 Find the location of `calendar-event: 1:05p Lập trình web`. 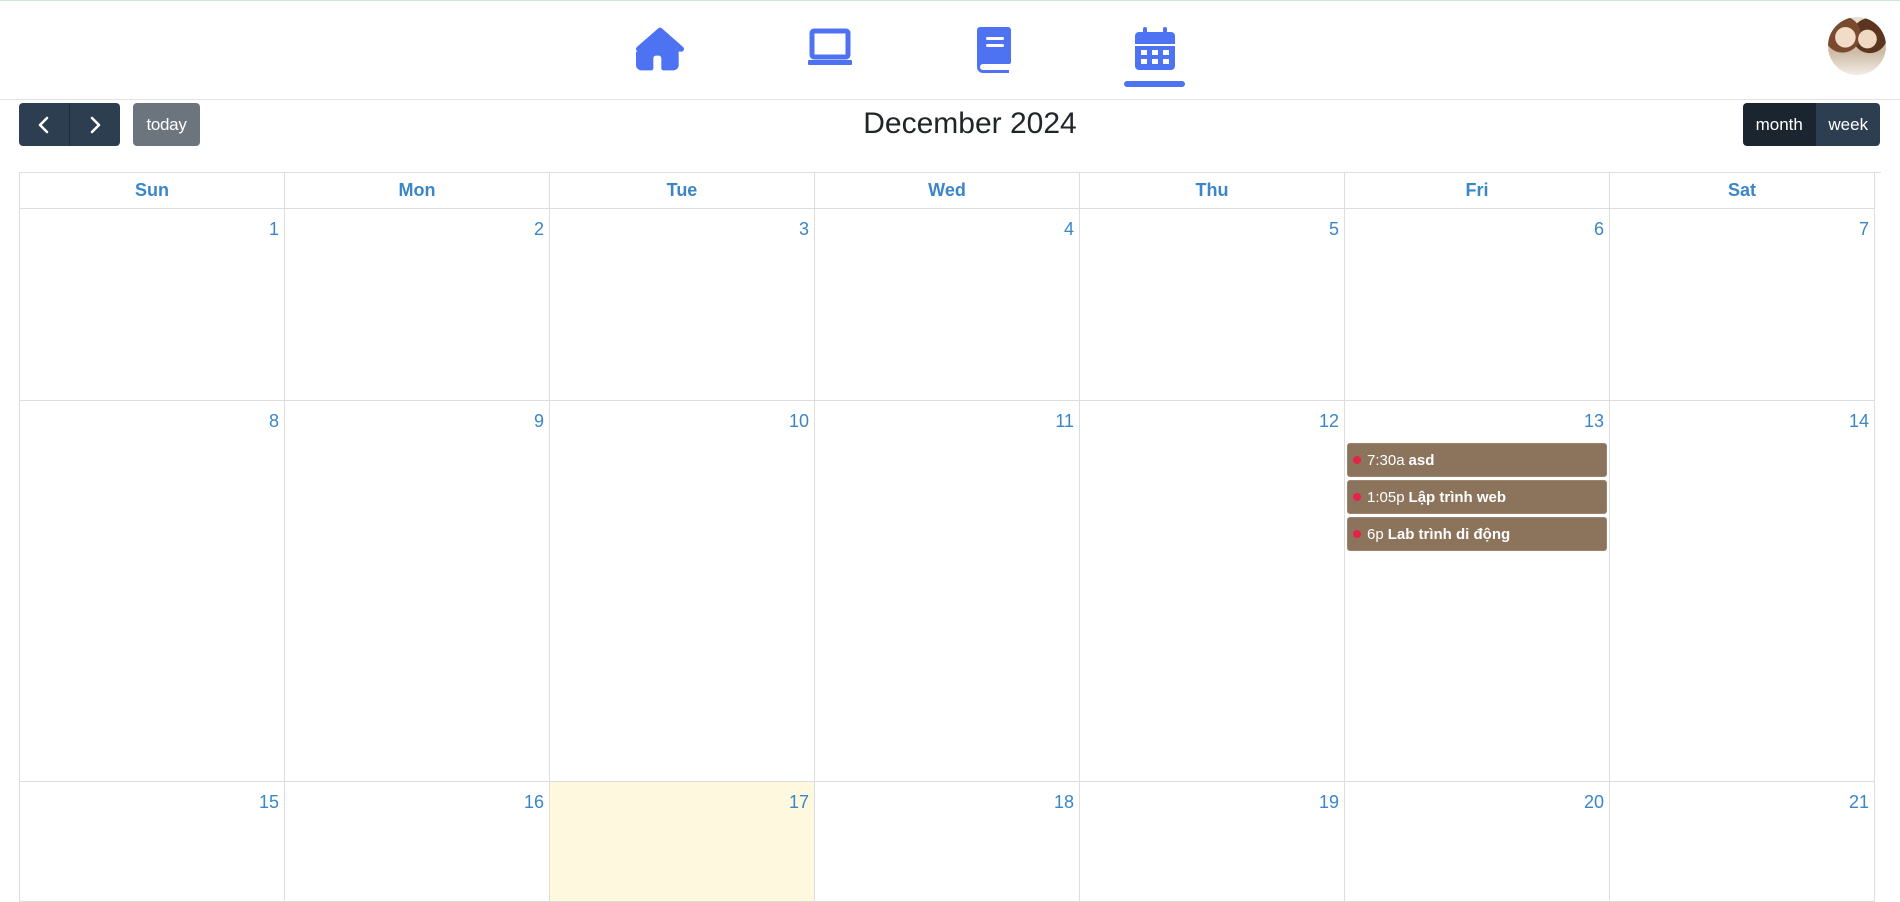

calendar-event: 1:05p Lập trình web is located at coordinates (1477, 497).